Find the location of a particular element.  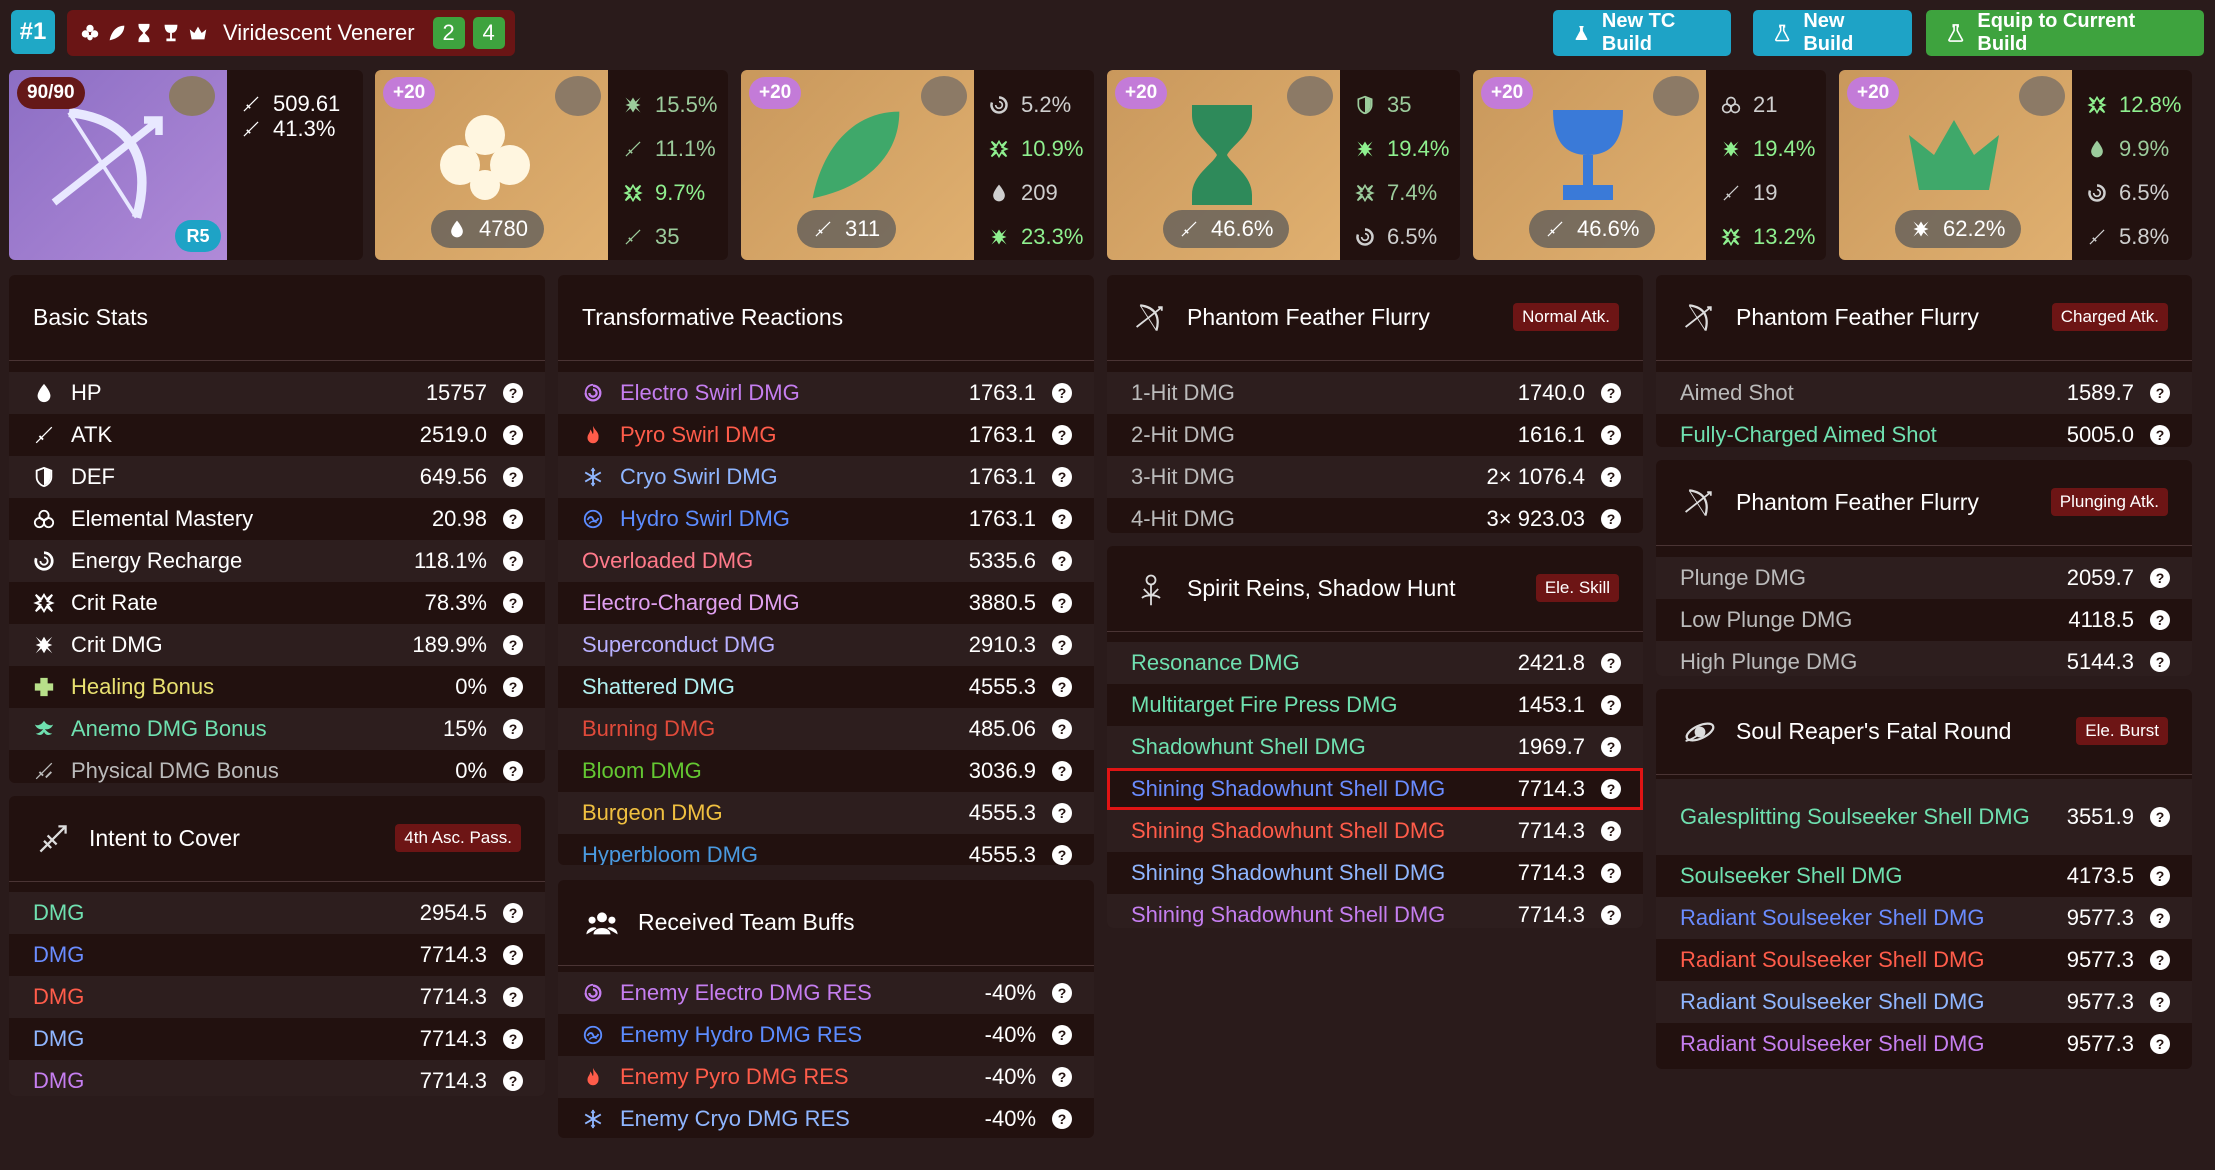

set-name: Viridescent Venerer is located at coordinates (319, 32).